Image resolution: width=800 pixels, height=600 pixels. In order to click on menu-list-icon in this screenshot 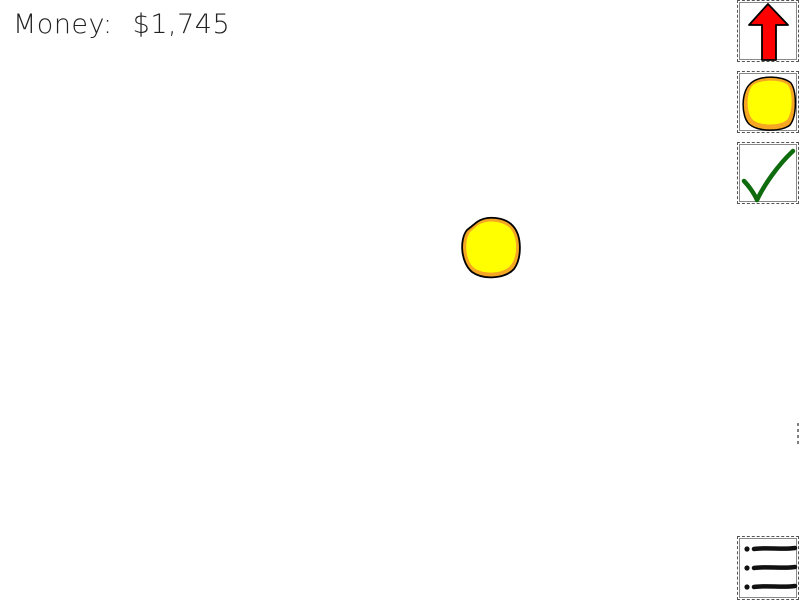, I will do `click(771, 567)`.